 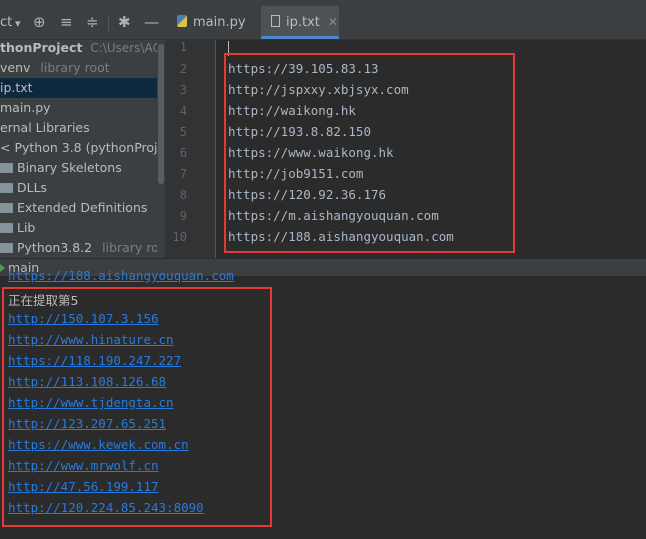 I want to click on tab-label: ip.txt, so click(x=303, y=22).